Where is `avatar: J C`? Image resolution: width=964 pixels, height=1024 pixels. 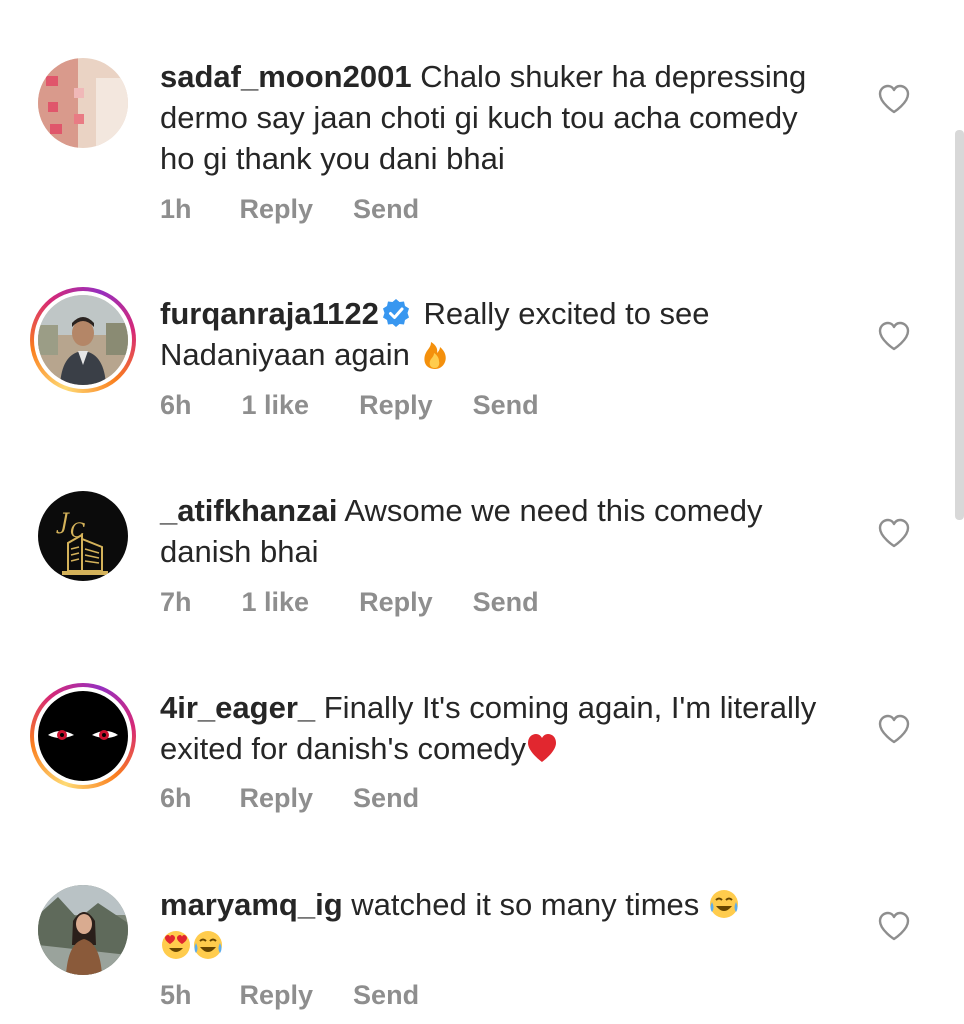 avatar: J C is located at coordinates (83, 536).